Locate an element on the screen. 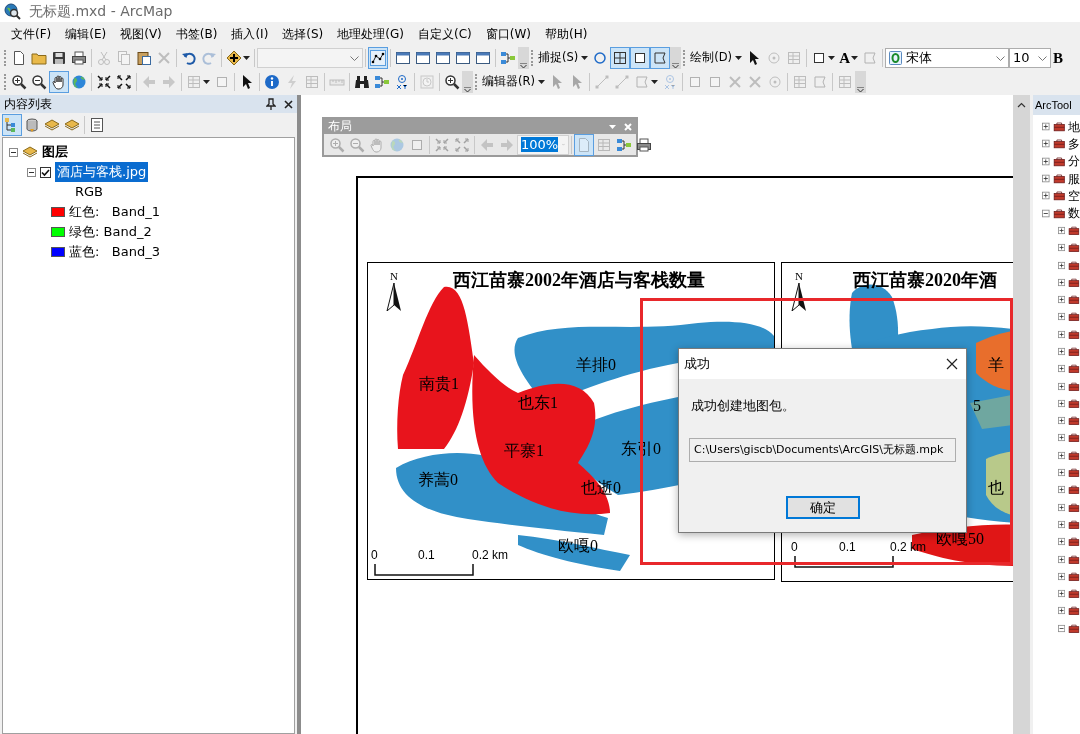  toolbox-label: 地 is located at coordinates (1074, 126).